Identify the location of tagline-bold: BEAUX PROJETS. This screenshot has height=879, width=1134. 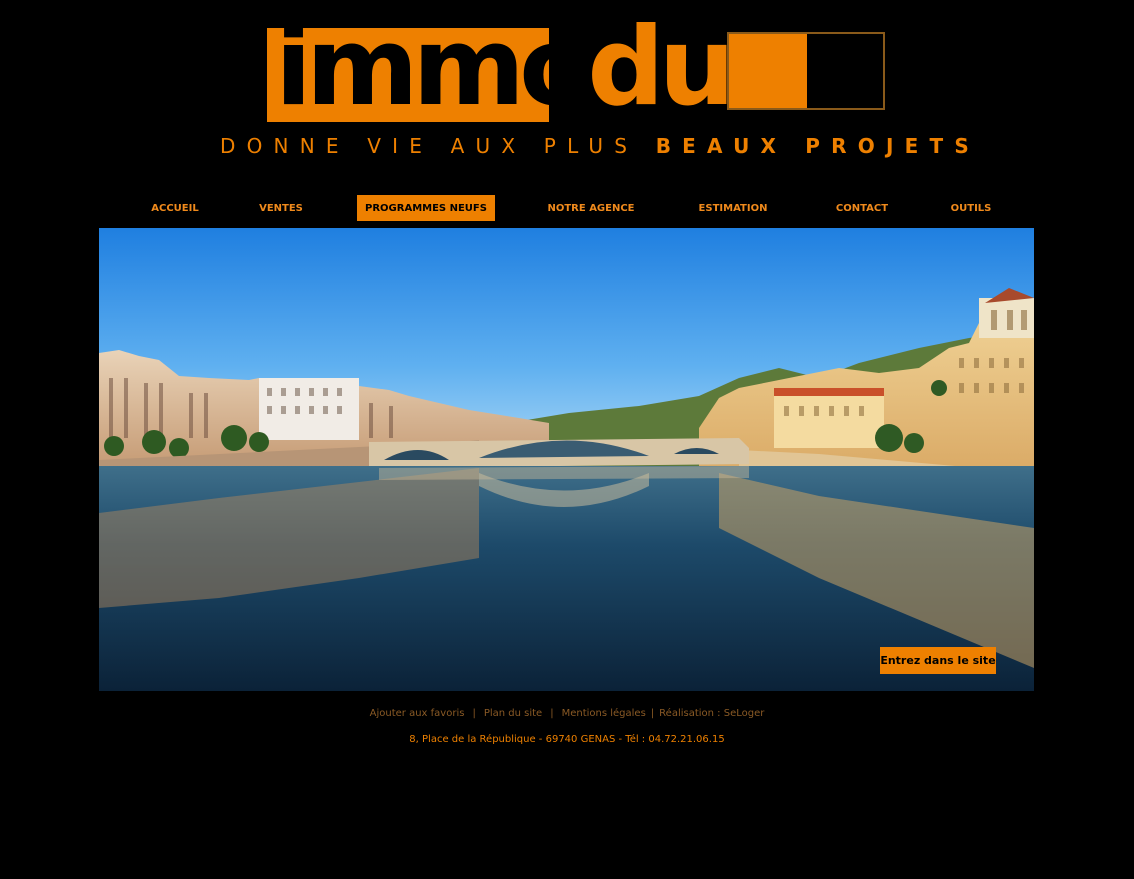
(817, 146).